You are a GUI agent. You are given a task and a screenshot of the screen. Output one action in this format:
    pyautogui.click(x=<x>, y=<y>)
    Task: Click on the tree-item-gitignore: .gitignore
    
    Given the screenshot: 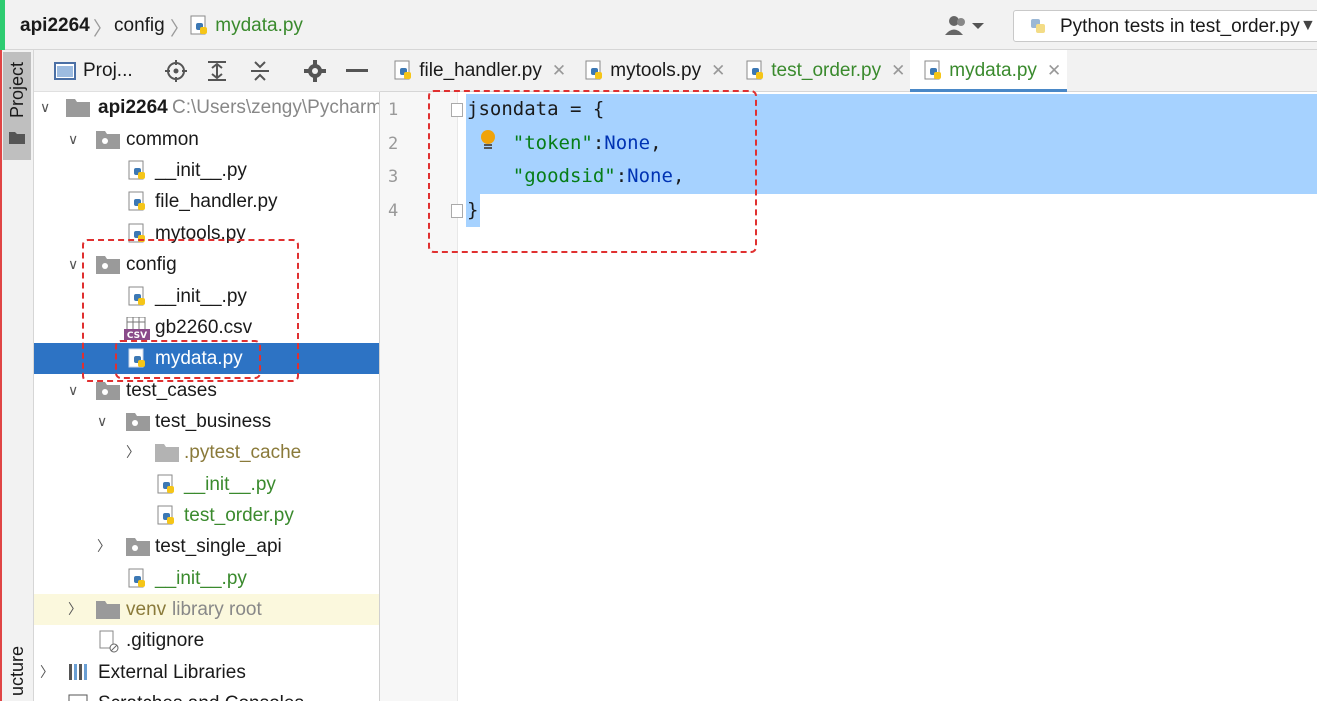 What is the action you would take?
    pyautogui.click(x=206, y=640)
    